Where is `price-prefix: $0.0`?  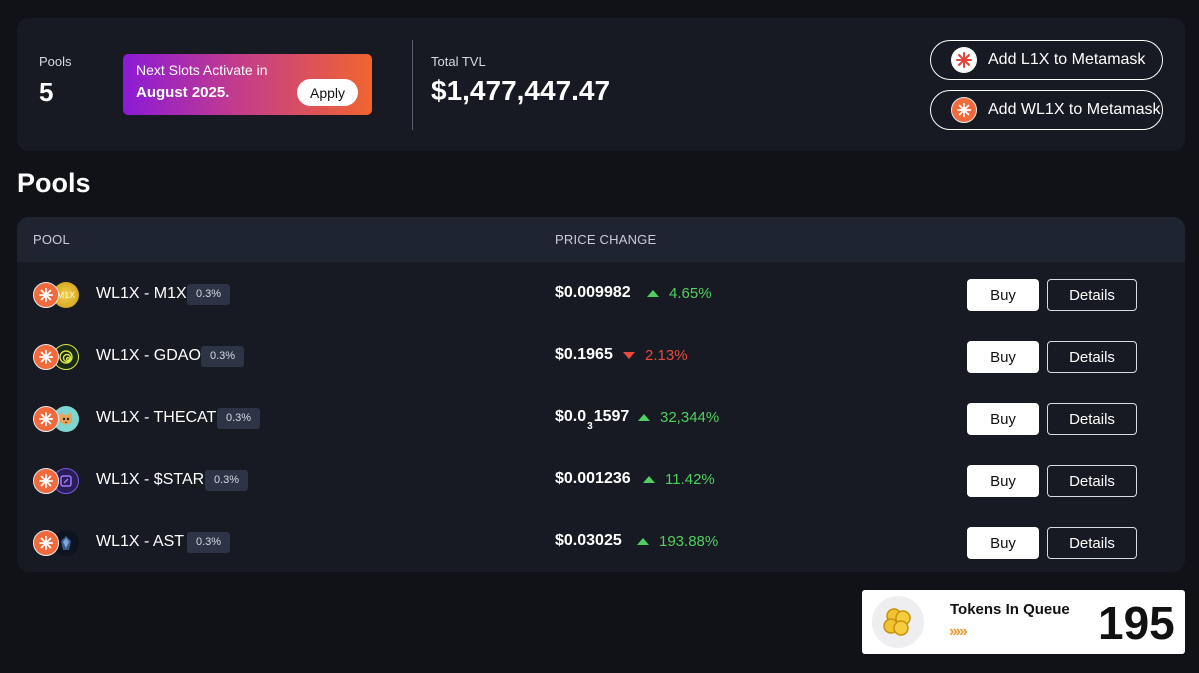 price-prefix: $0.0 is located at coordinates (571, 416).